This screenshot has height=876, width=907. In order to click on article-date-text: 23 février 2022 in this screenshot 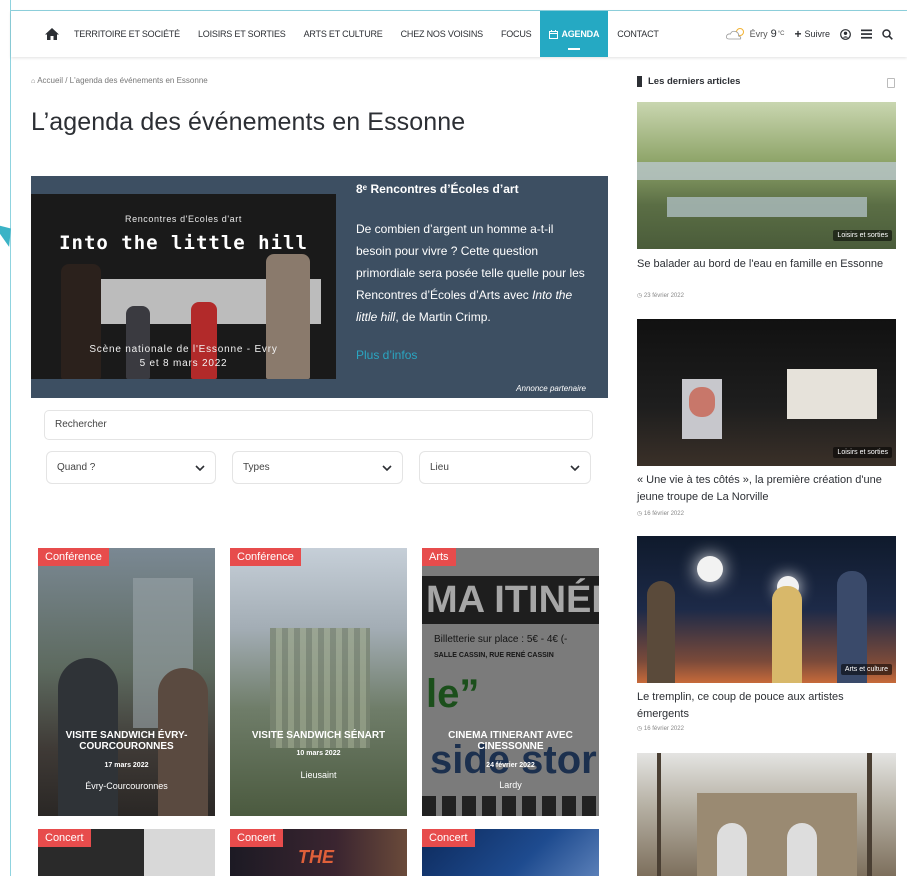, I will do `click(663, 296)`.